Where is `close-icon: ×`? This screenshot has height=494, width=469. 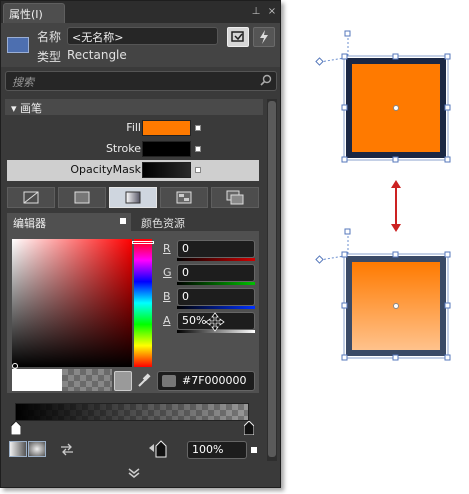 close-icon: × is located at coordinates (272, 12).